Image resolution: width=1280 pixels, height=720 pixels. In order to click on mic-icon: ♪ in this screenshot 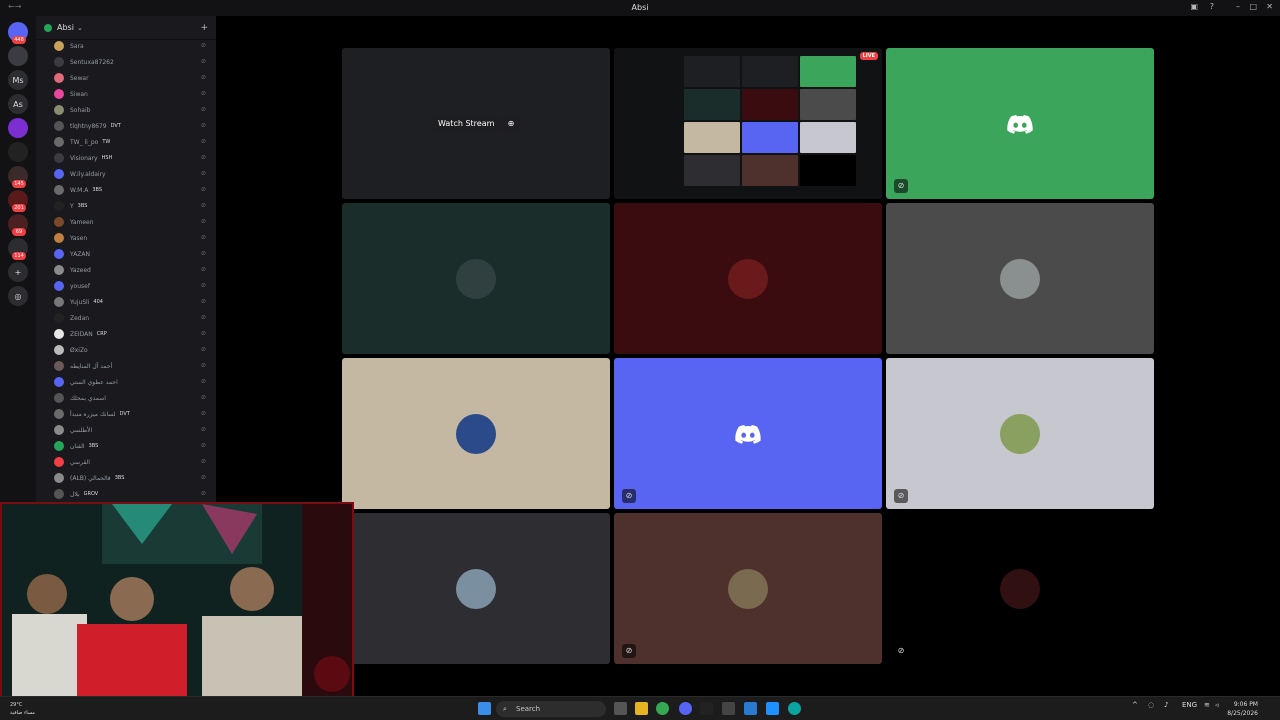, I will do `click(1166, 705)`.